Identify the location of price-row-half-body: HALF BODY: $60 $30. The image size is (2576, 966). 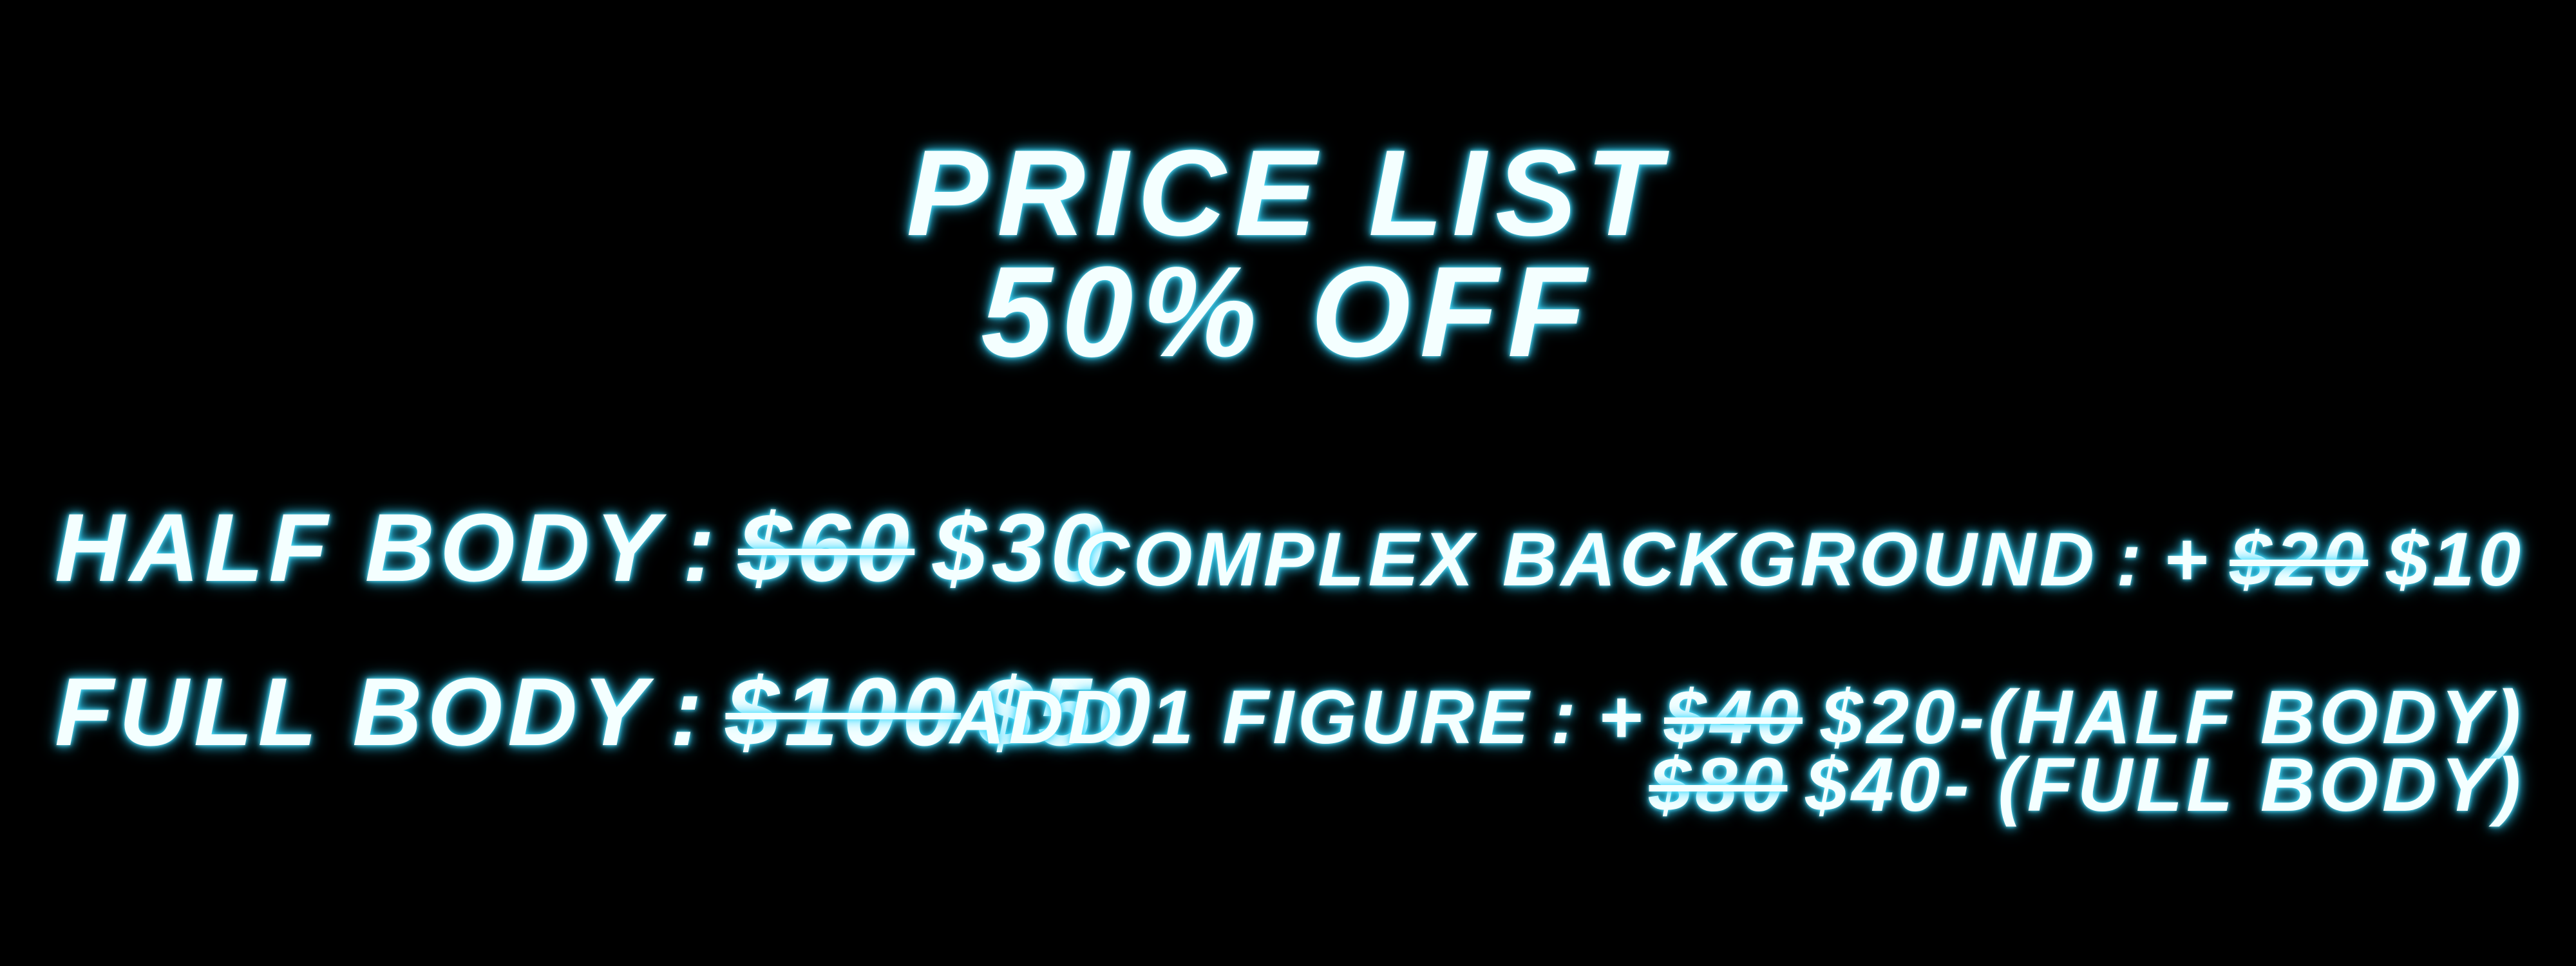
(582, 547).